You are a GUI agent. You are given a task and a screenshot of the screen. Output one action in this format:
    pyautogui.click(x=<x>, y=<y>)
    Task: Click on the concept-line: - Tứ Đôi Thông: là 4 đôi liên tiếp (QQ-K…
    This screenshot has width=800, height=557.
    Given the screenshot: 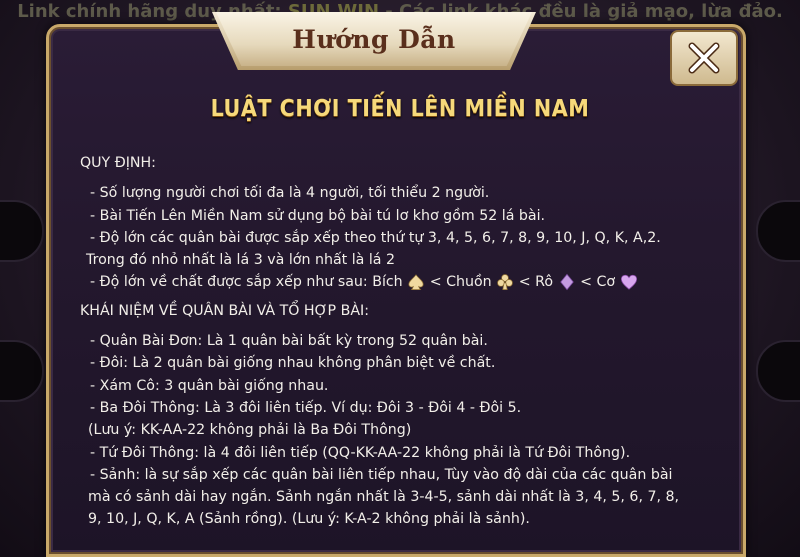 What is the action you would take?
    pyautogui.click(x=360, y=452)
    